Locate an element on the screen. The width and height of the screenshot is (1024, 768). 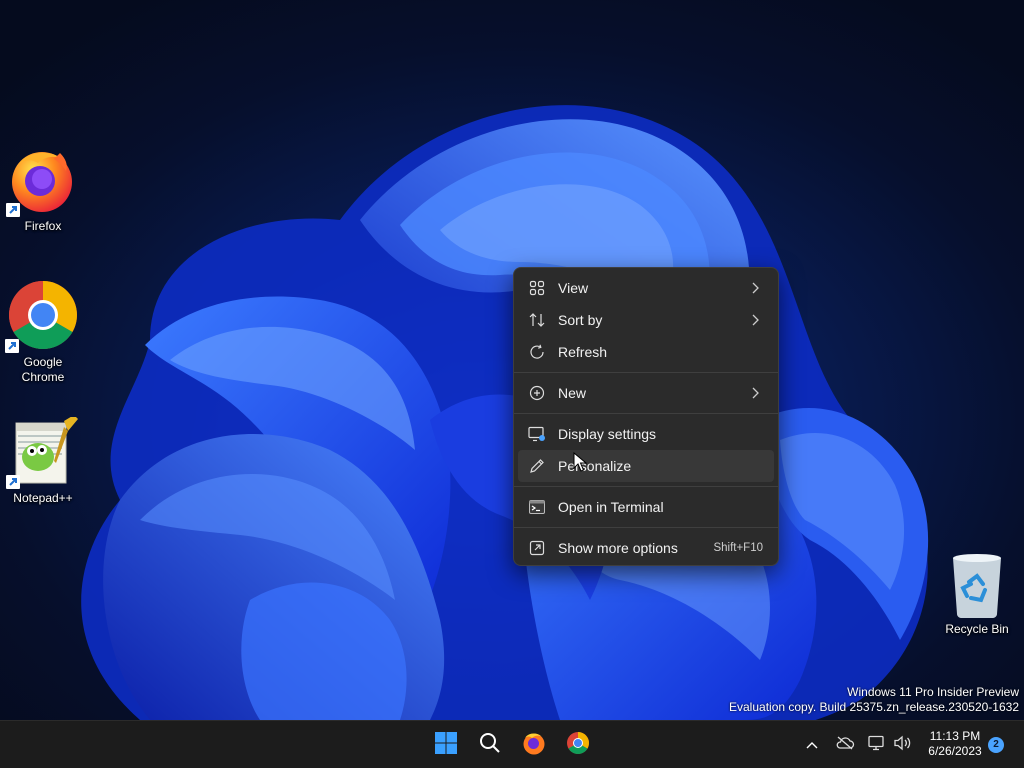
taskbar-chrome-button is located at coordinates (578, 745).